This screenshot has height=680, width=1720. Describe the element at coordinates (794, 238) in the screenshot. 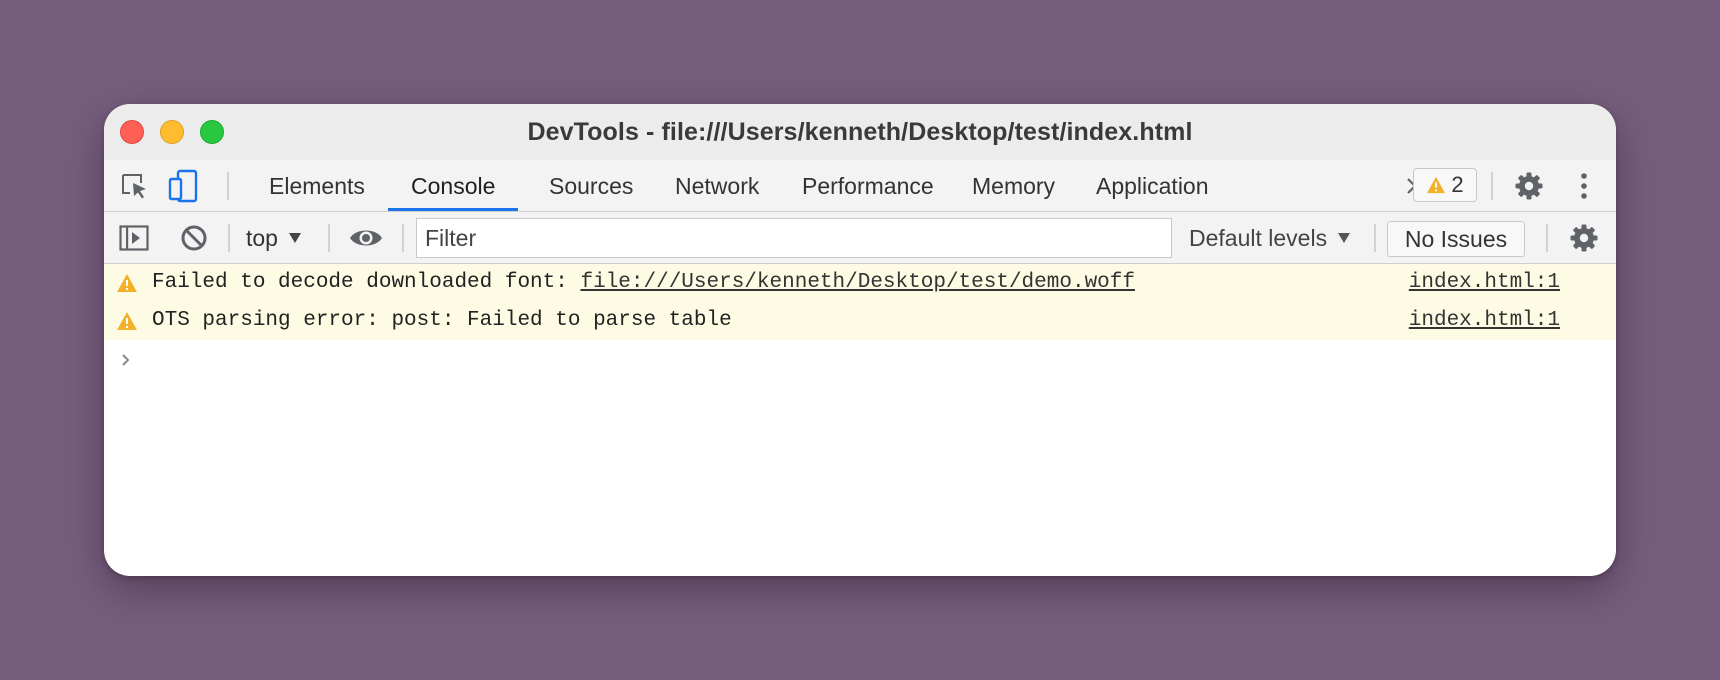

I see `filter-input` at that location.